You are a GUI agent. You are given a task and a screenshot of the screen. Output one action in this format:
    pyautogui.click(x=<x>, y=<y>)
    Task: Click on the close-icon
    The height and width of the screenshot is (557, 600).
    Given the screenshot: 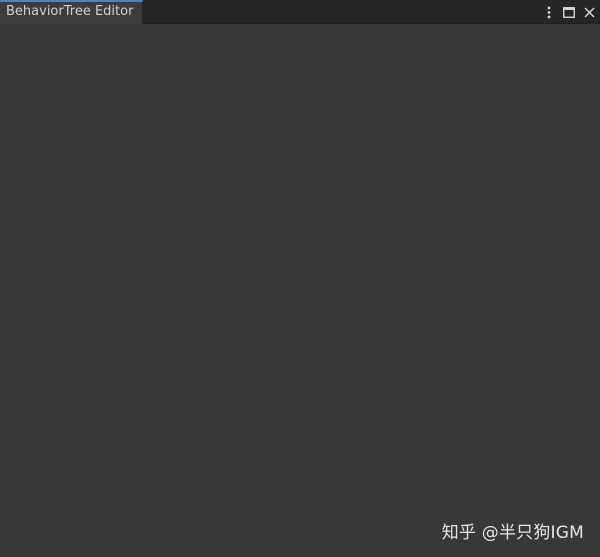 What is the action you would take?
    pyautogui.click(x=589, y=12)
    